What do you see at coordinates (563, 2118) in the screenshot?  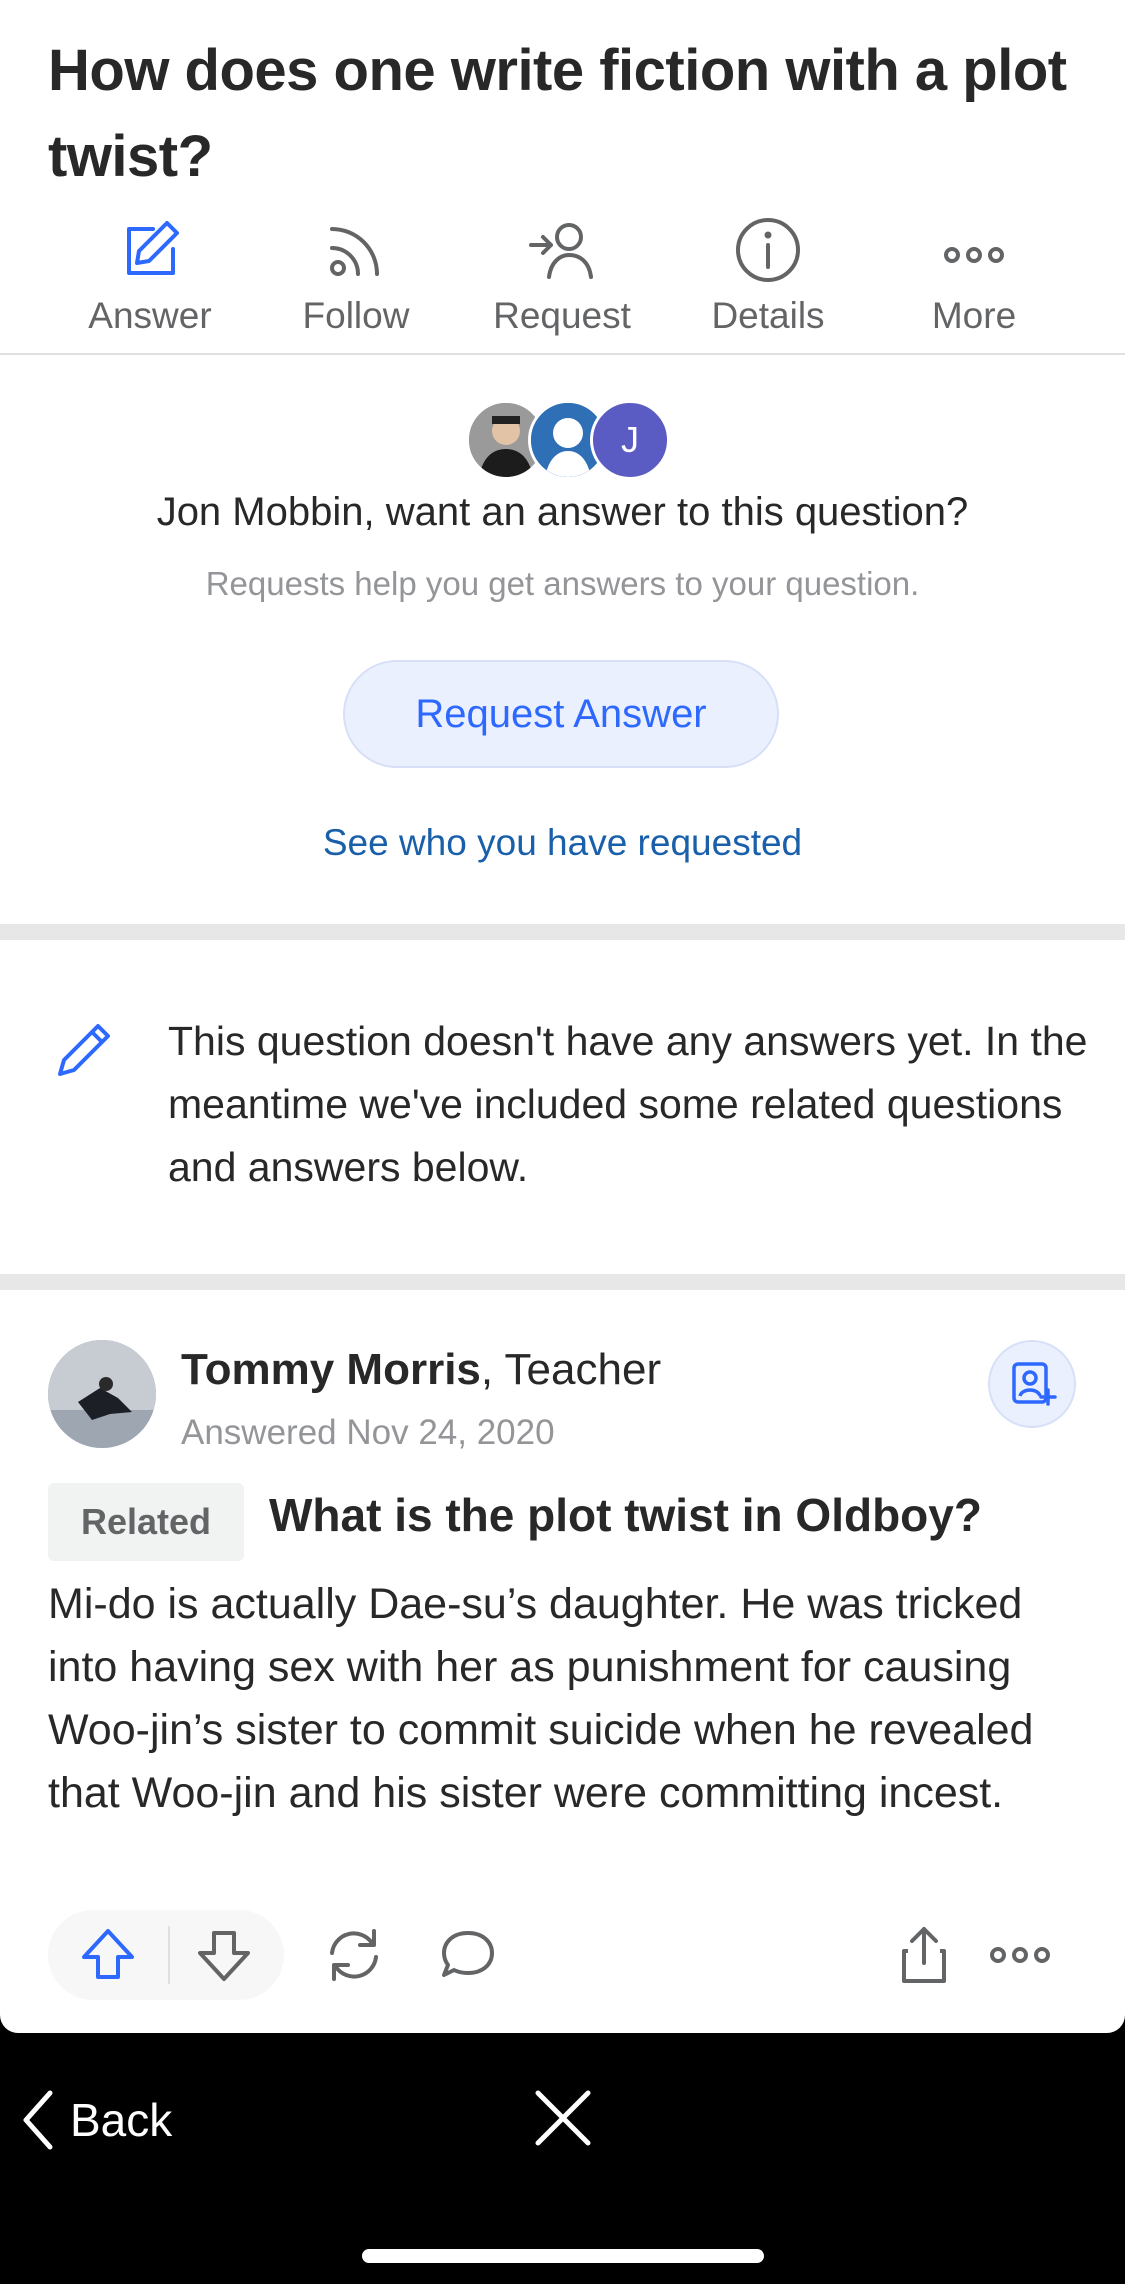 I see `close-icon` at bounding box center [563, 2118].